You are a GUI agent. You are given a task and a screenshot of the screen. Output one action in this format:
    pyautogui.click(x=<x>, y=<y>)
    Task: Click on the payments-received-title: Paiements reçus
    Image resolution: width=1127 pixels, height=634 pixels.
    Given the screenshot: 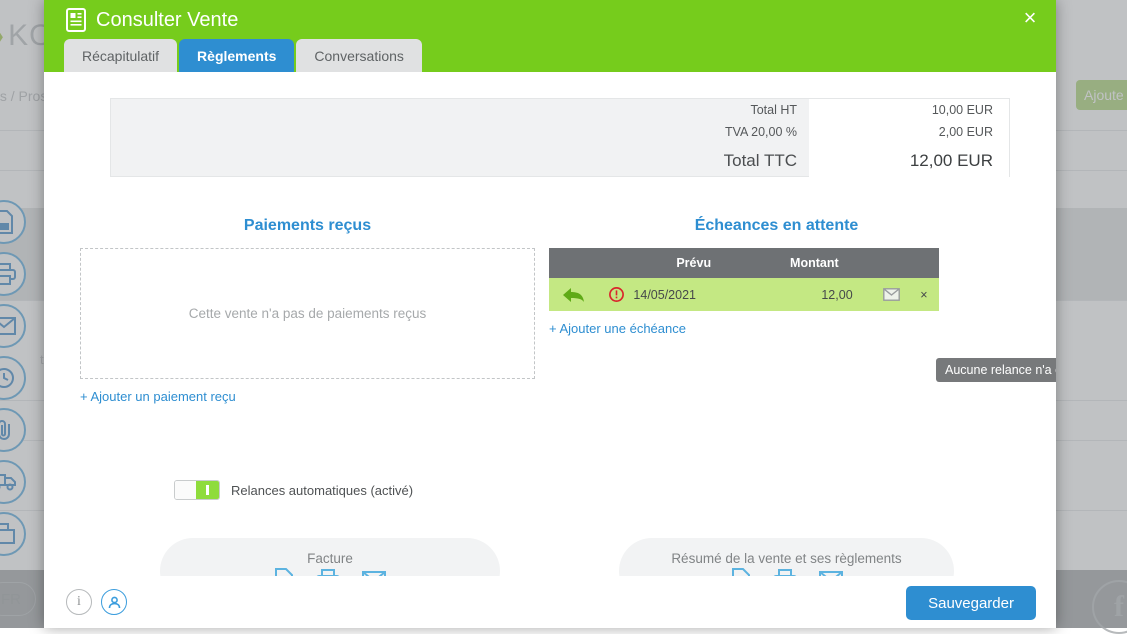 What is the action you would take?
    pyautogui.click(x=307, y=225)
    